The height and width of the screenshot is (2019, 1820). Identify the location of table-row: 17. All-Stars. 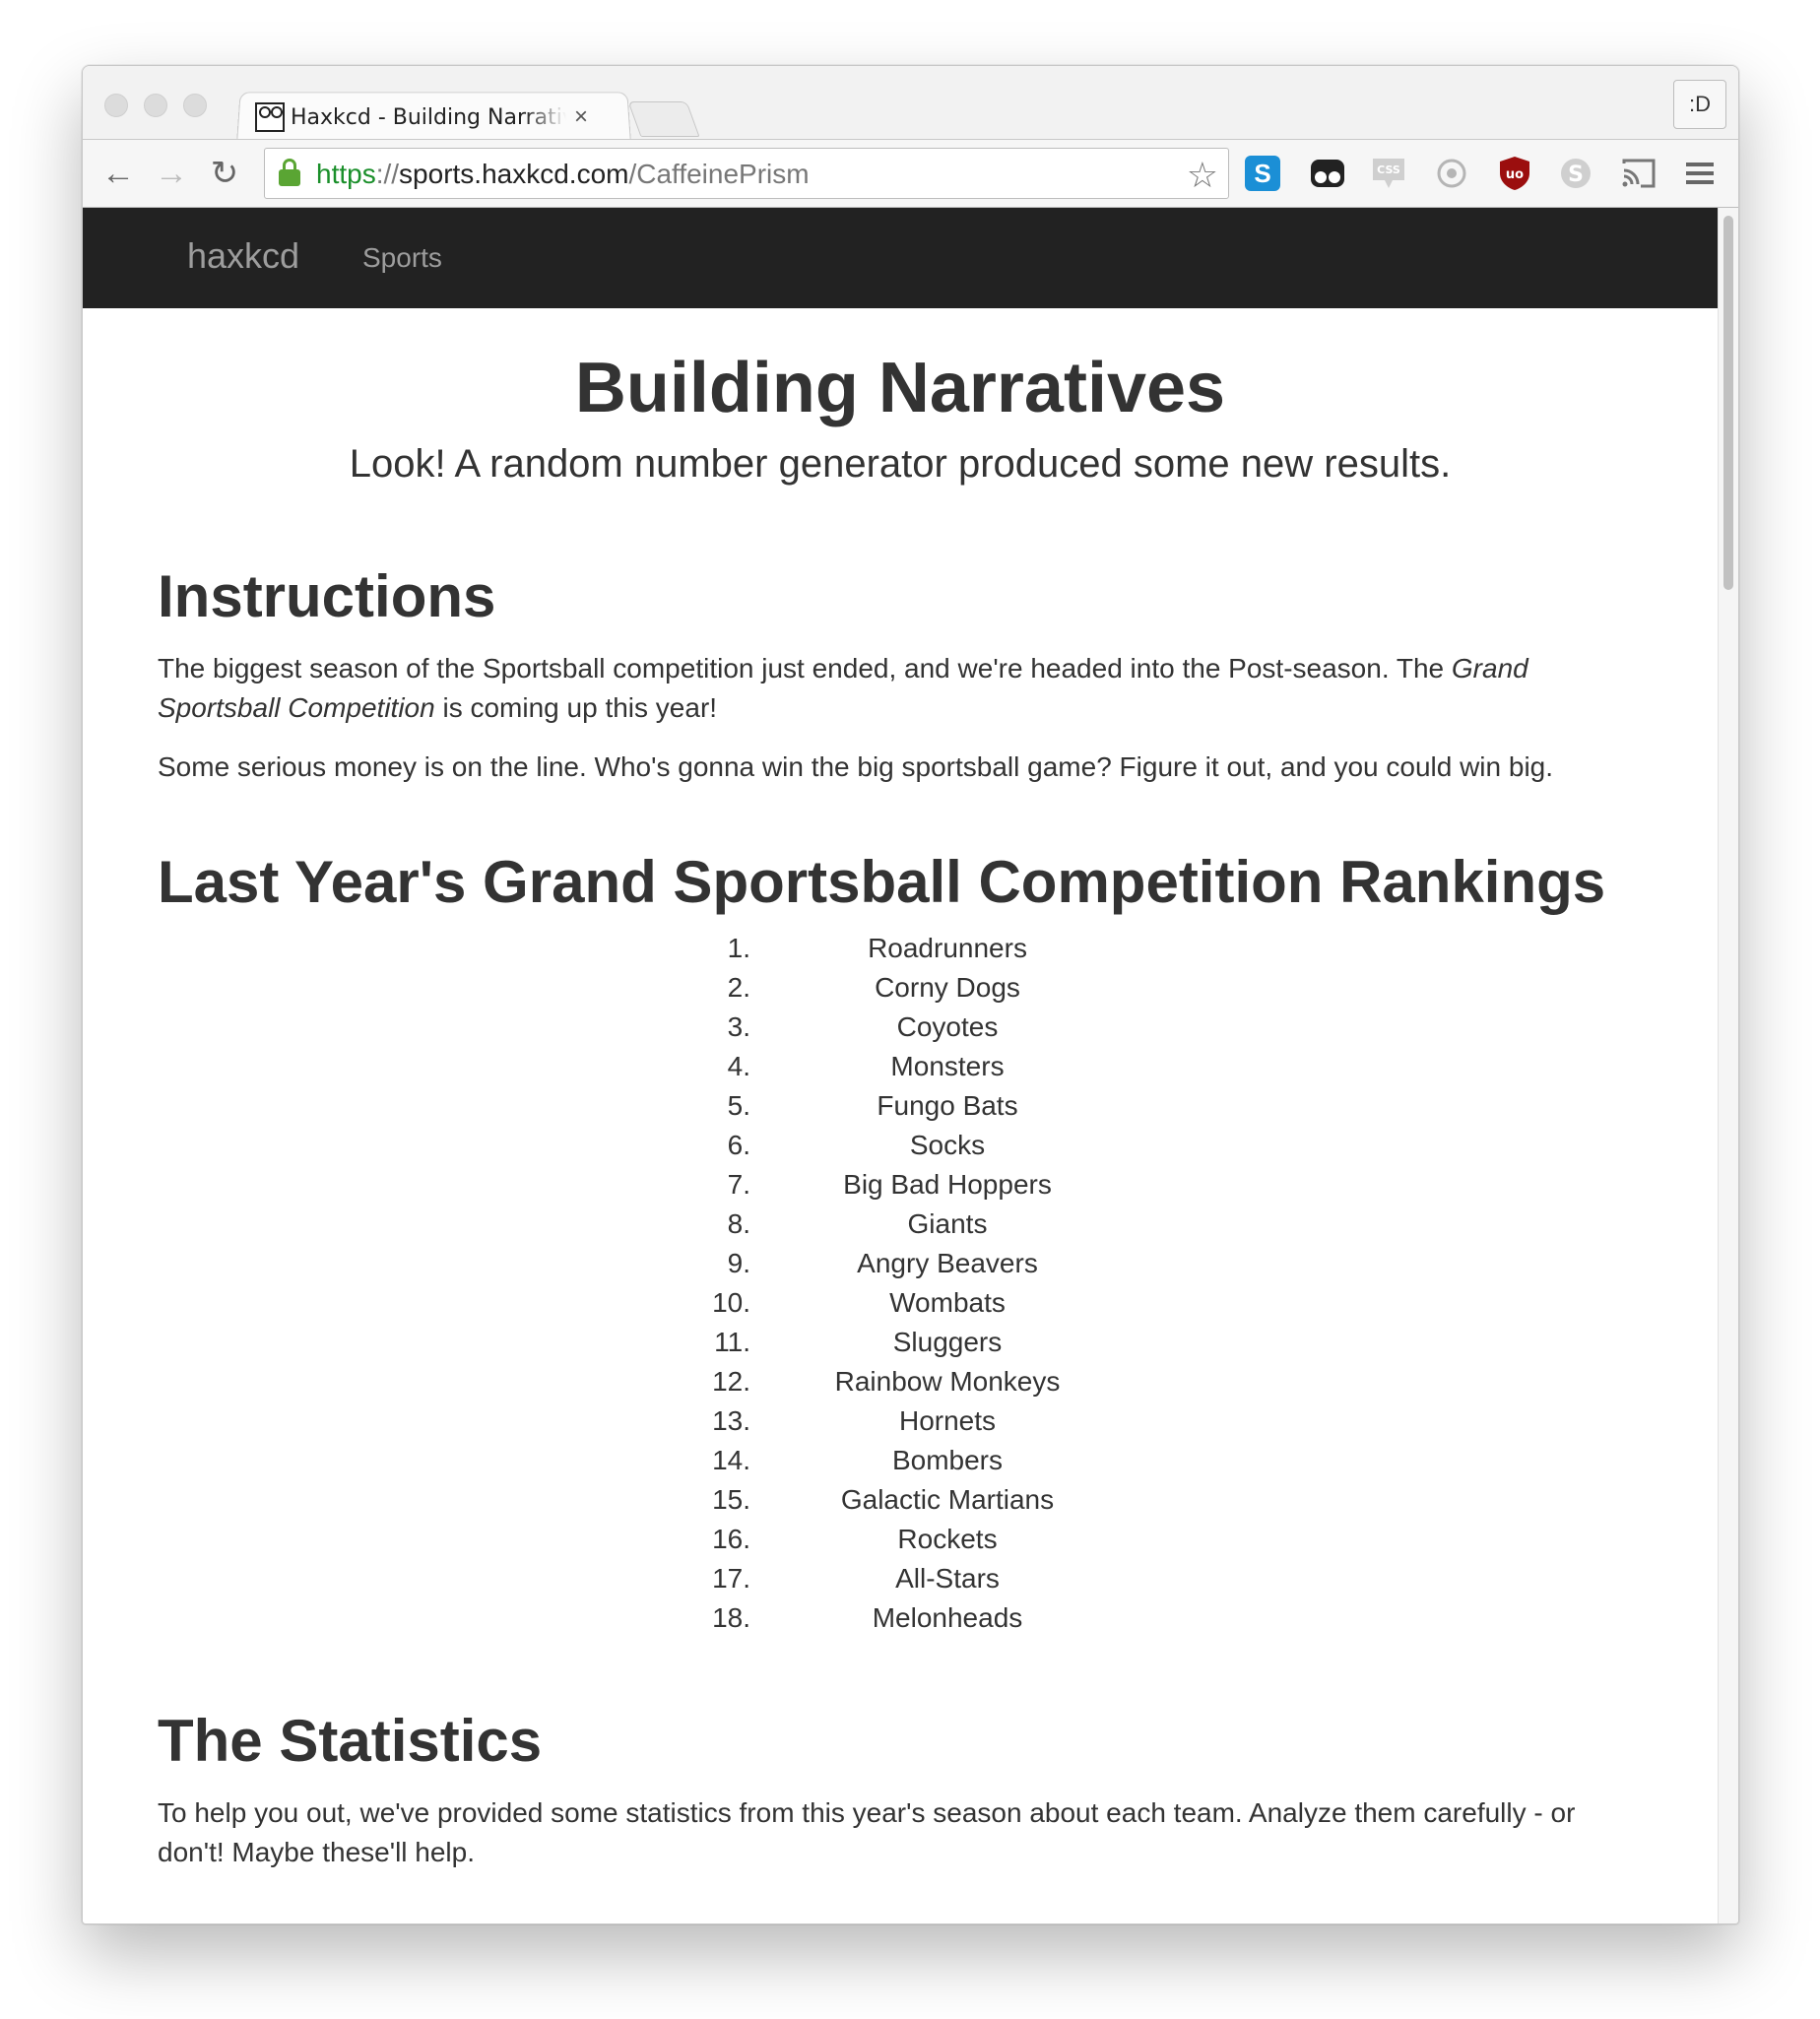
(900, 1578).